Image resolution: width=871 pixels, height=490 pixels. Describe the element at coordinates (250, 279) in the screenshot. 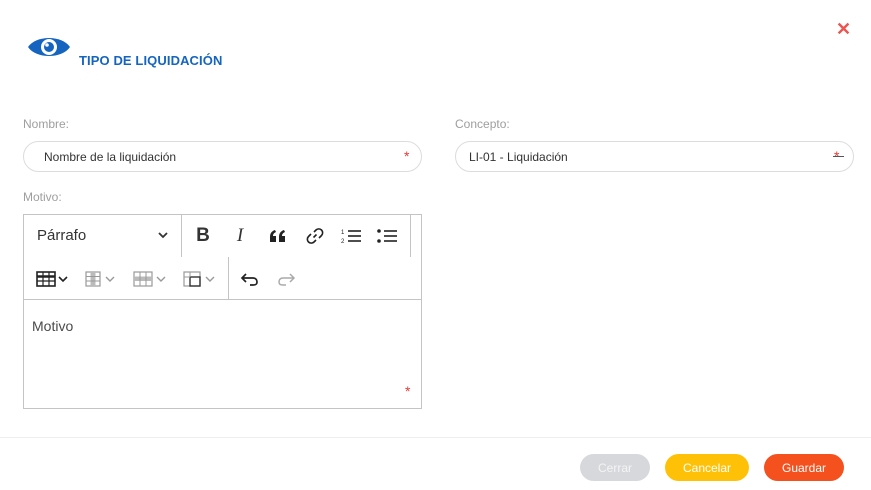

I see `undo-icon` at that location.